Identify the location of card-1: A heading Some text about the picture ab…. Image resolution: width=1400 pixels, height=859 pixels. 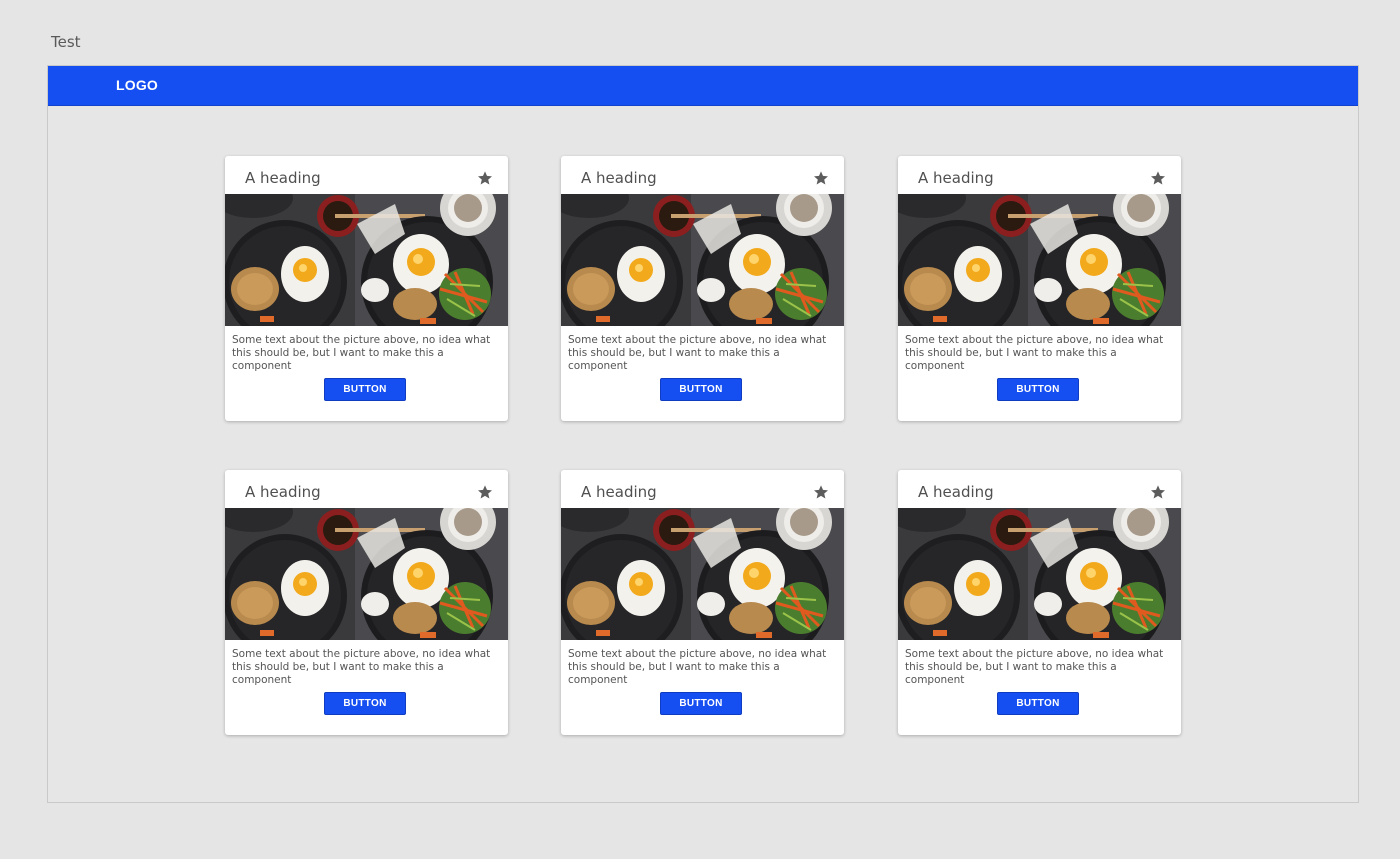
(366, 288).